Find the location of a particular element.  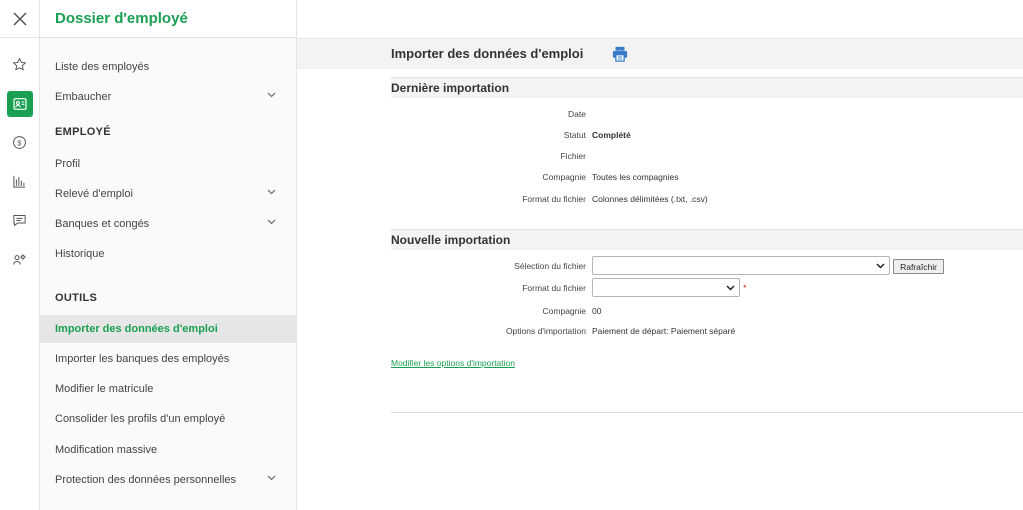

nav-item-employee-list: Liste des employés is located at coordinates (168, 67).